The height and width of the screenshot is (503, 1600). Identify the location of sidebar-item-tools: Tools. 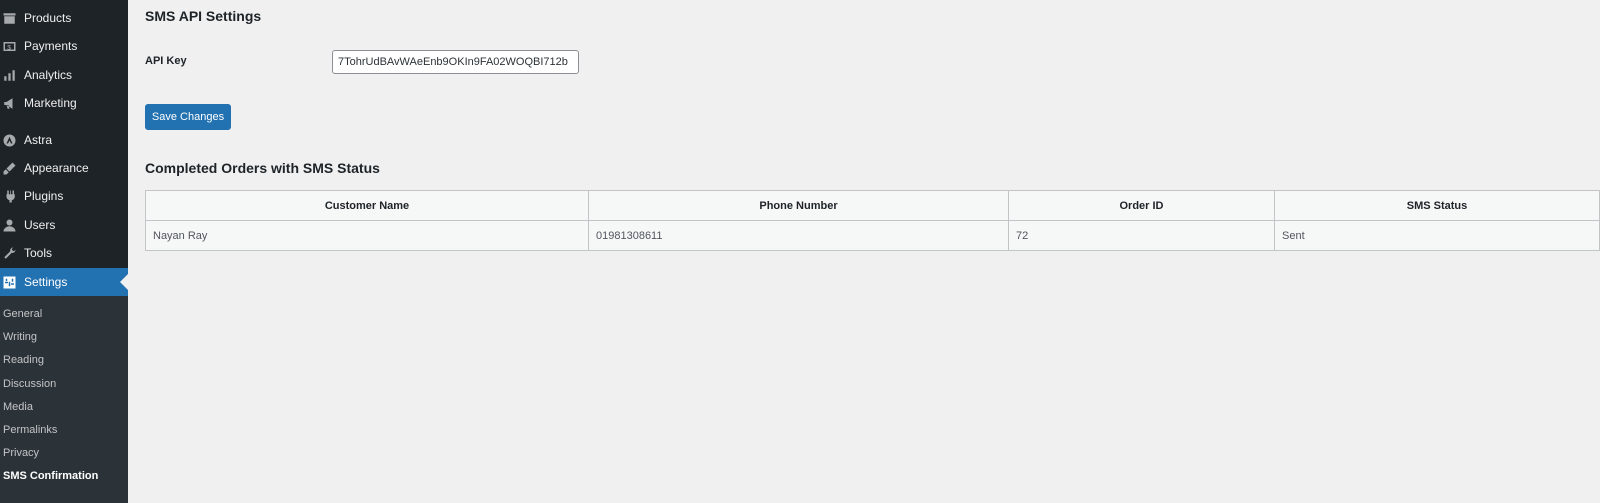
(64, 253).